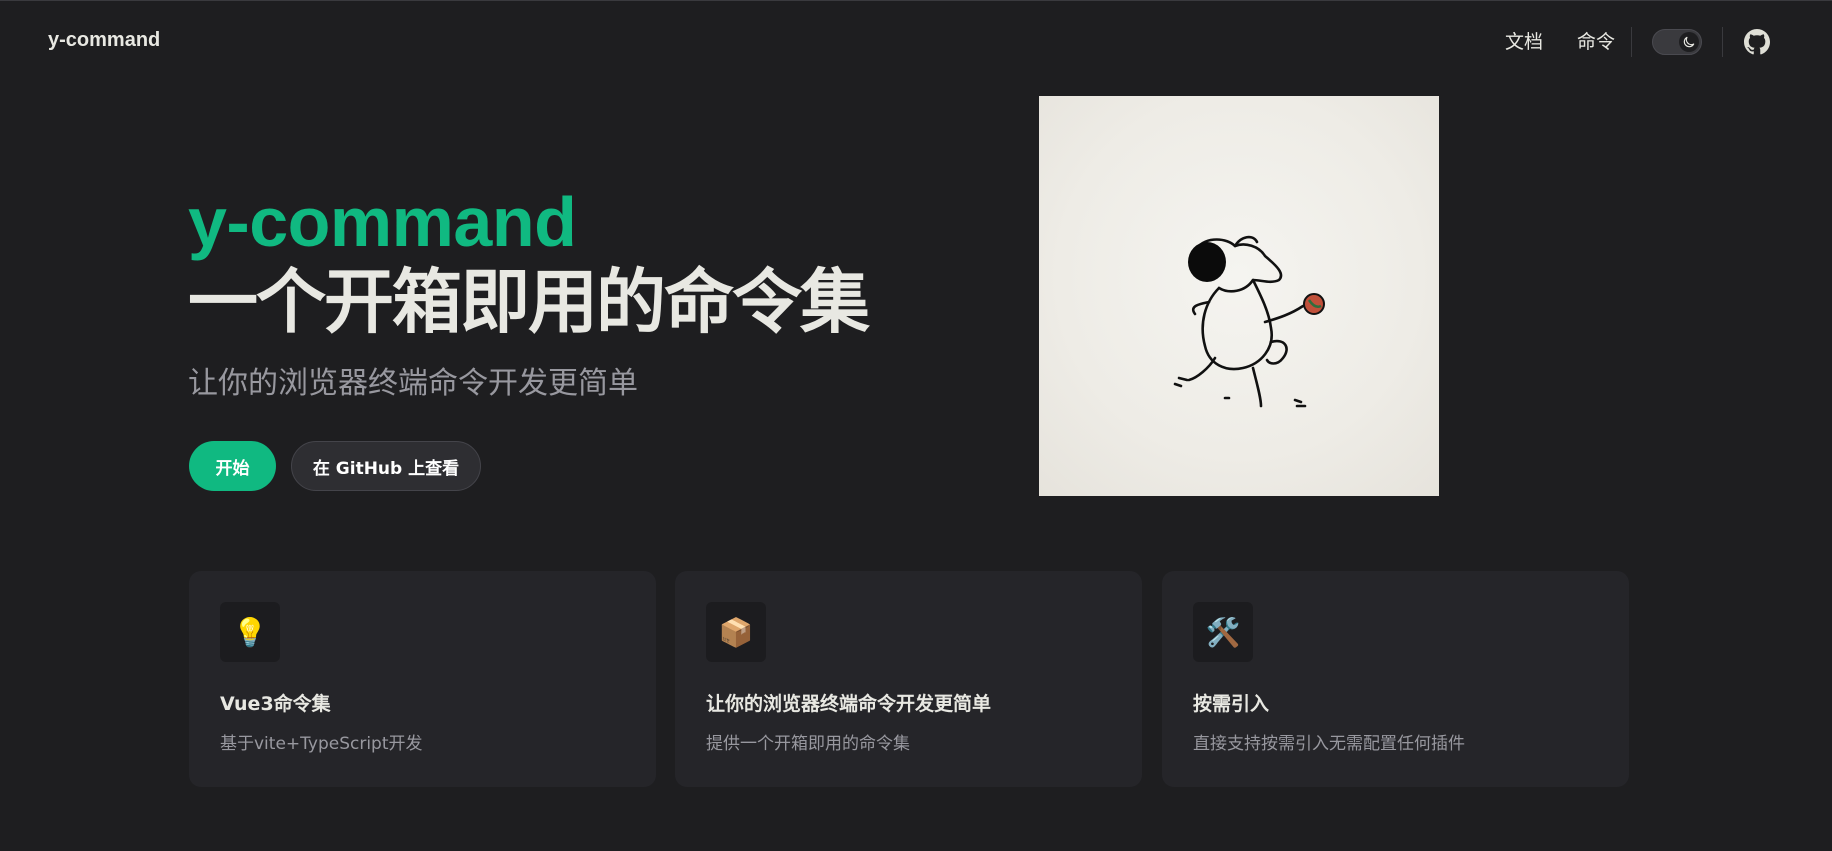  What do you see at coordinates (736, 632) in the screenshot?
I see `package-icon: 📦` at bounding box center [736, 632].